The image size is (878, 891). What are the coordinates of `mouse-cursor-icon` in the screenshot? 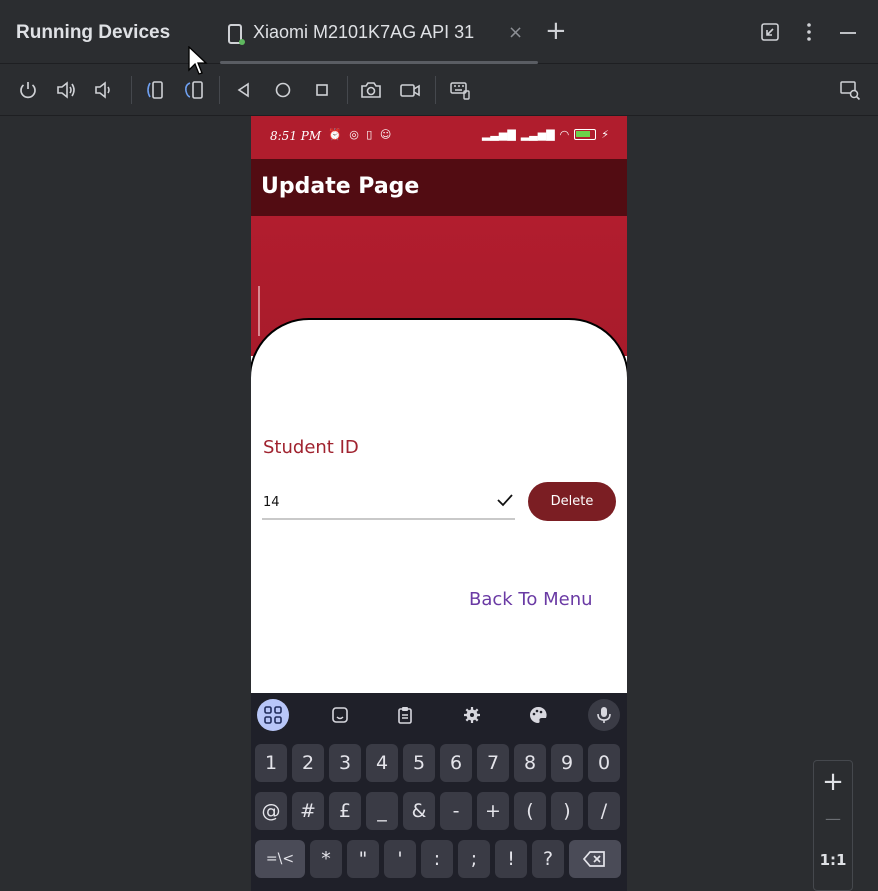 It's located at (198, 60).